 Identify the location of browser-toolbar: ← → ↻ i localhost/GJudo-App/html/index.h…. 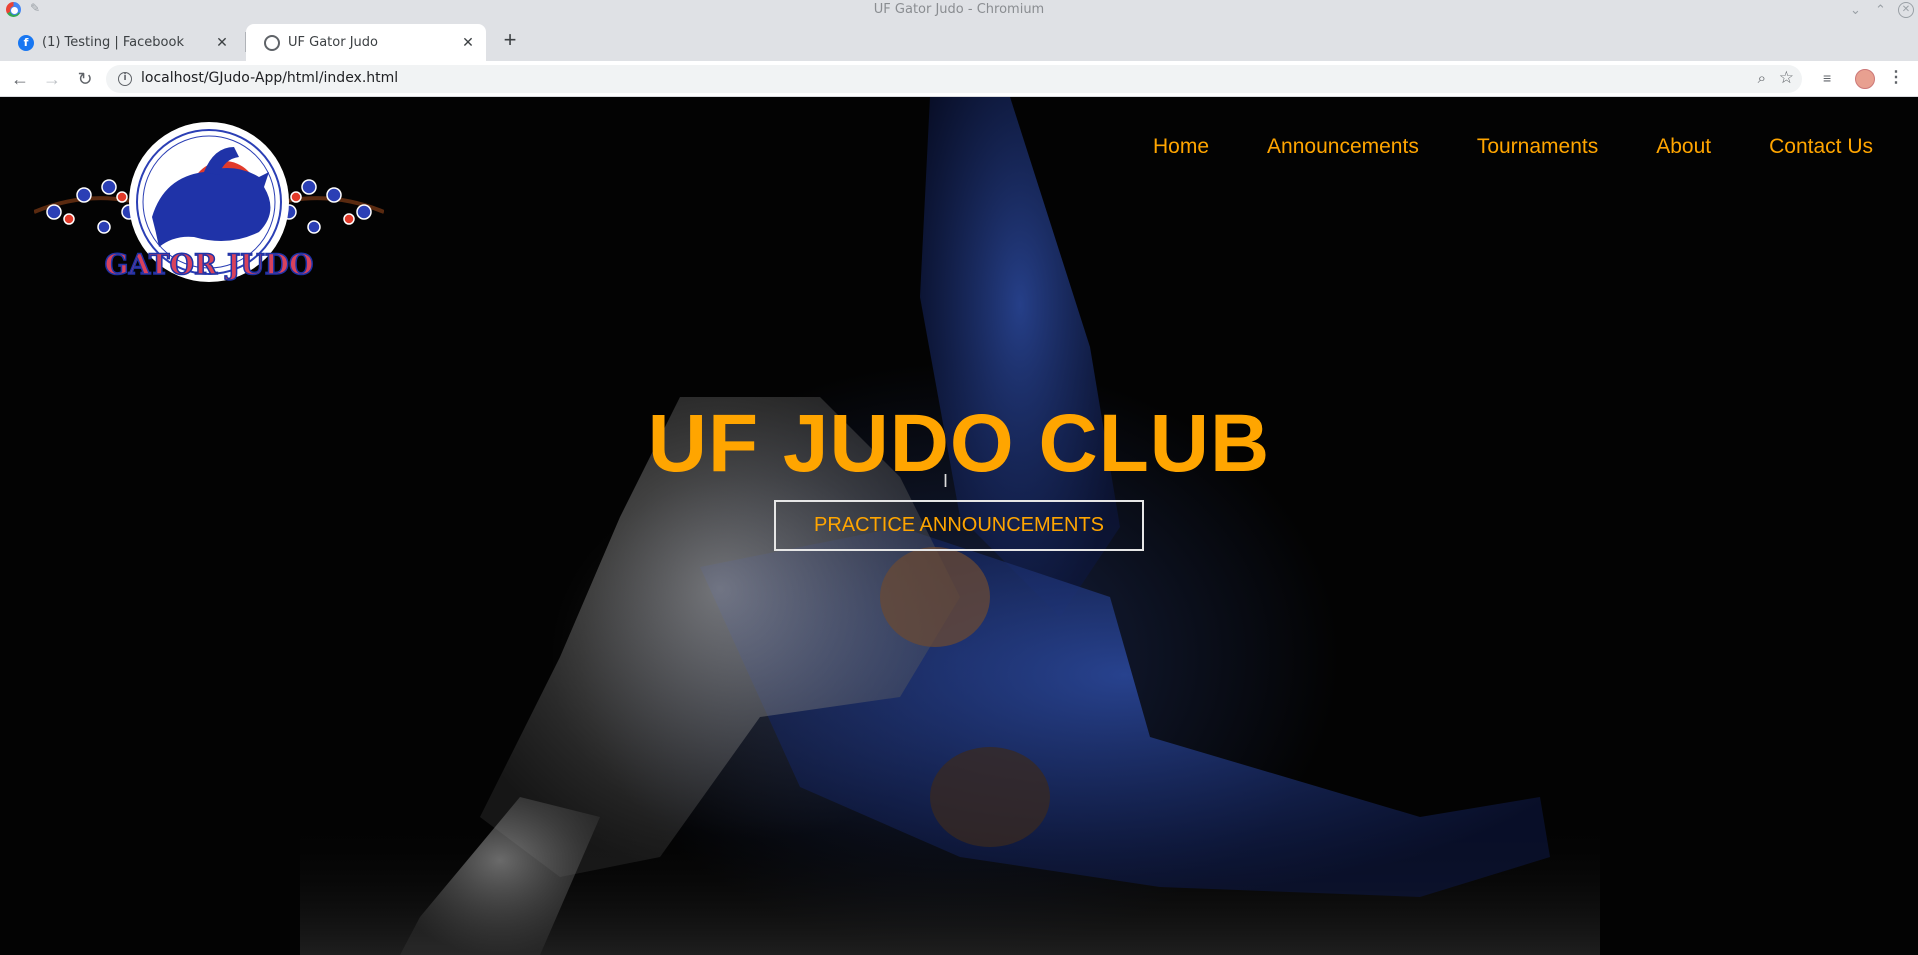
(959, 79).